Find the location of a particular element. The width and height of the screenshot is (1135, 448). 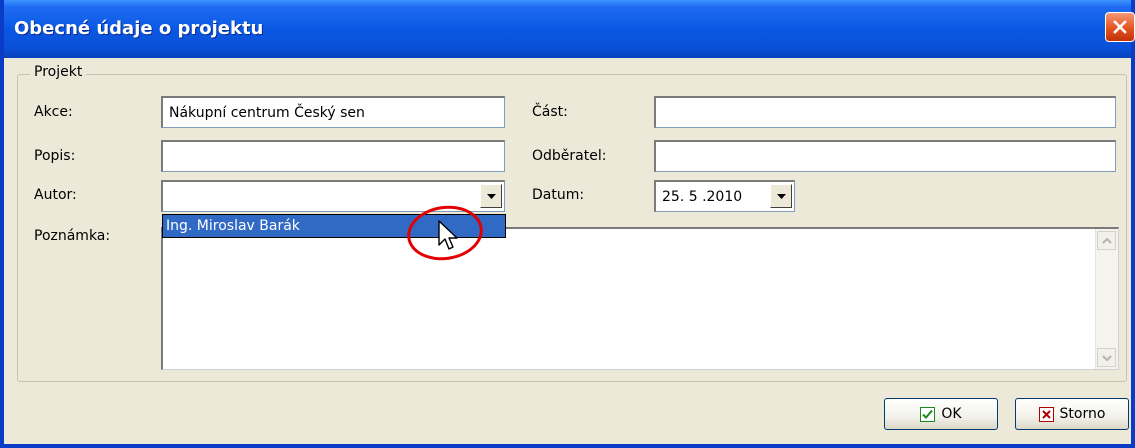

datum-picker: 25. 5 .2010 is located at coordinates (724, 196).